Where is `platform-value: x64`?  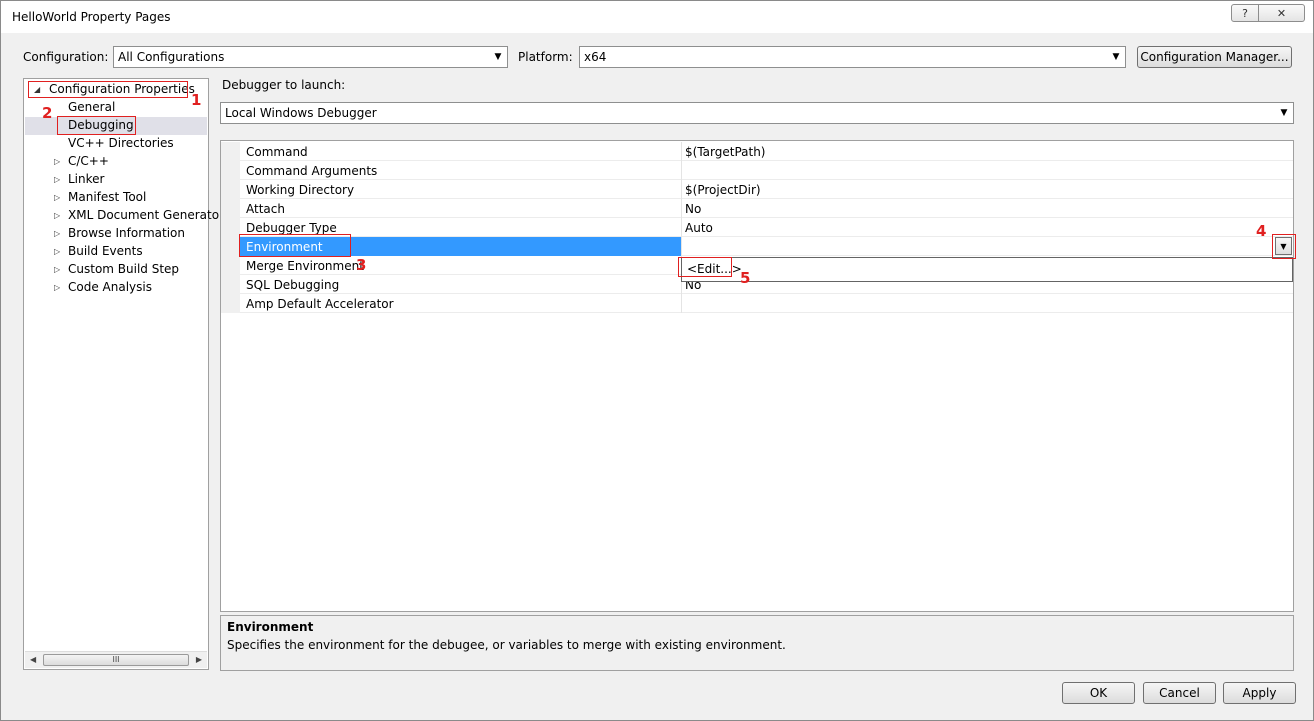 platform-value: x64 is located at coordinates (595, 57).